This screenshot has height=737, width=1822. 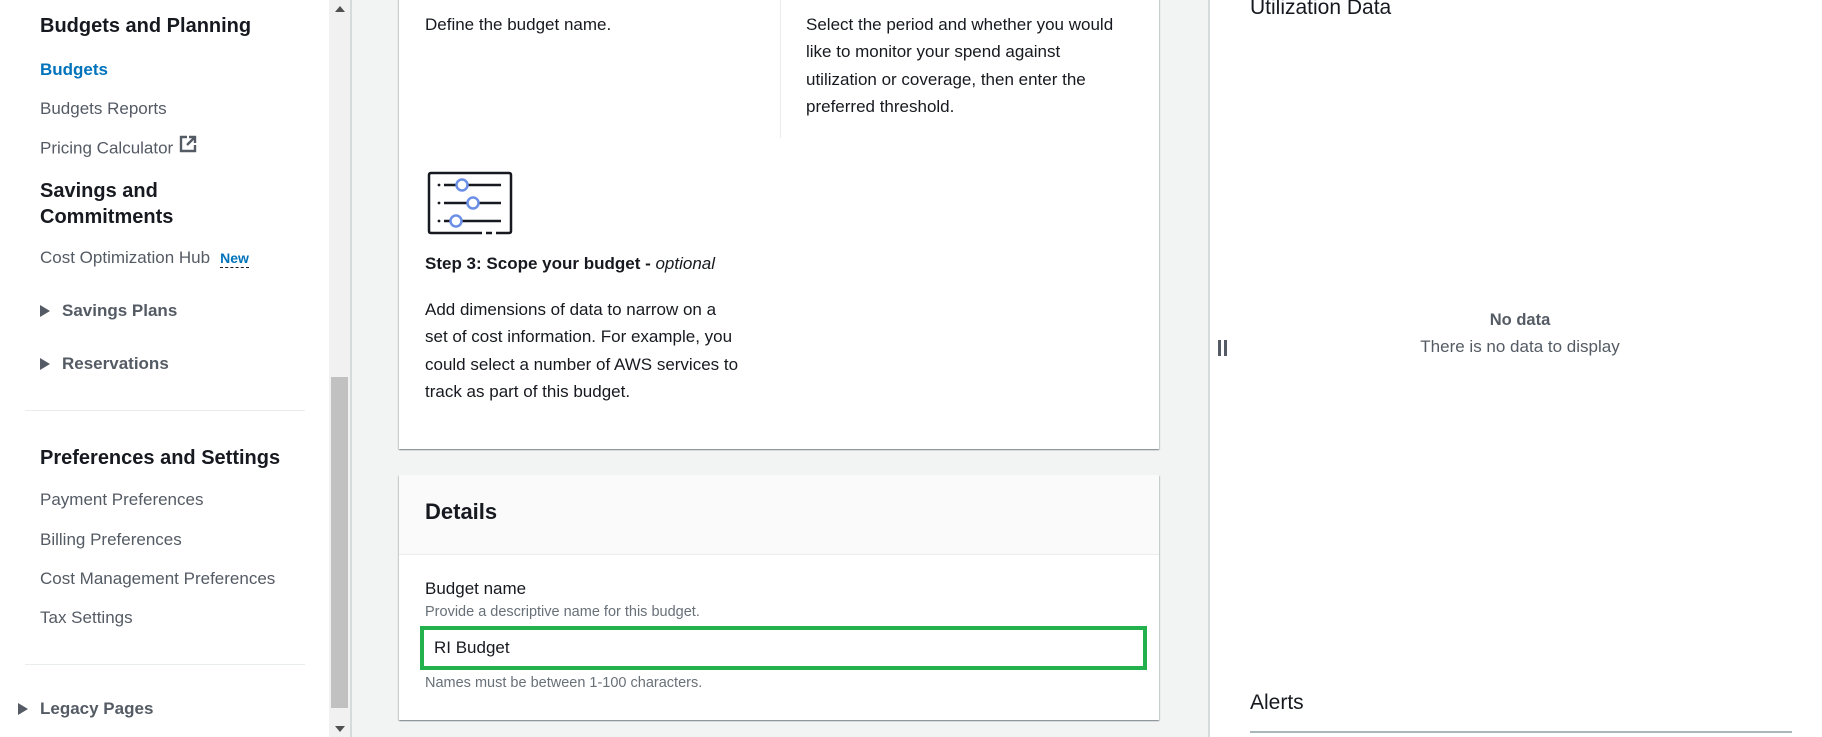 What do you see at coordinates (1520, 346) in the screenshot?
I see `no-data-subtitle: There is no data to display` at bounding box center [1520, 346].